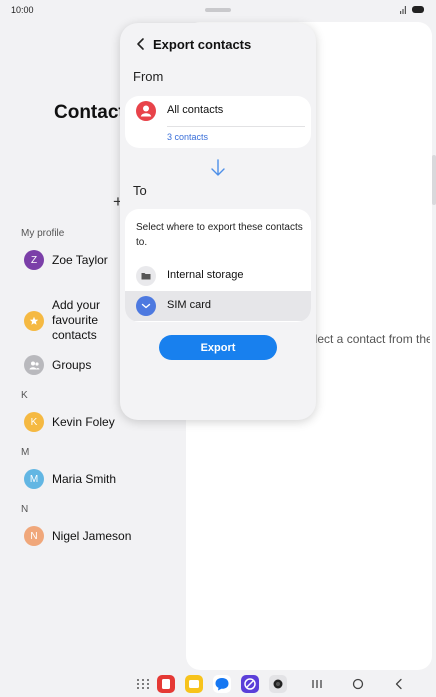 This screenshot has height=697, width=436. Describe the element at coordinates (418, 9) in the screenshot. I see `battery-icon` at that location.